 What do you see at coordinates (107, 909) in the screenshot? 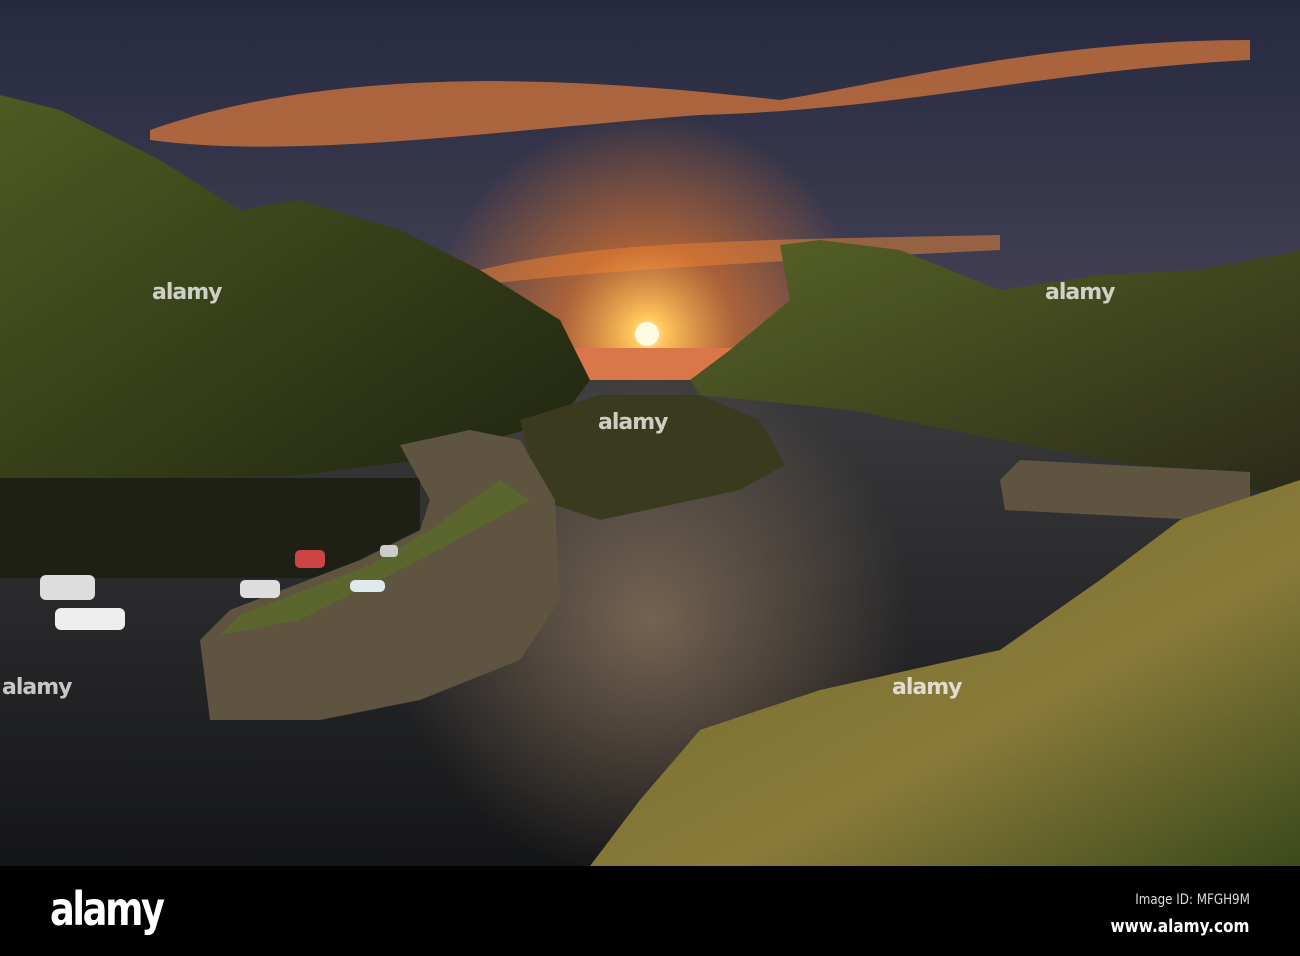
I see `alamy-logo: alamy` at bounding box center [107, 909].